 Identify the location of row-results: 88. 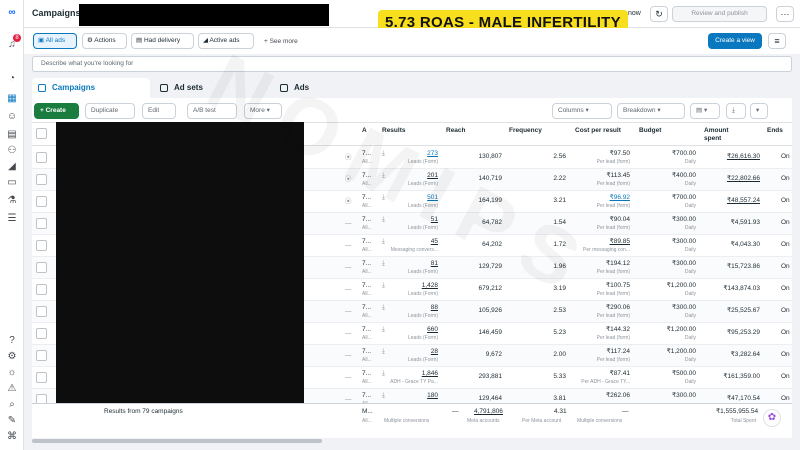
(434, 308).